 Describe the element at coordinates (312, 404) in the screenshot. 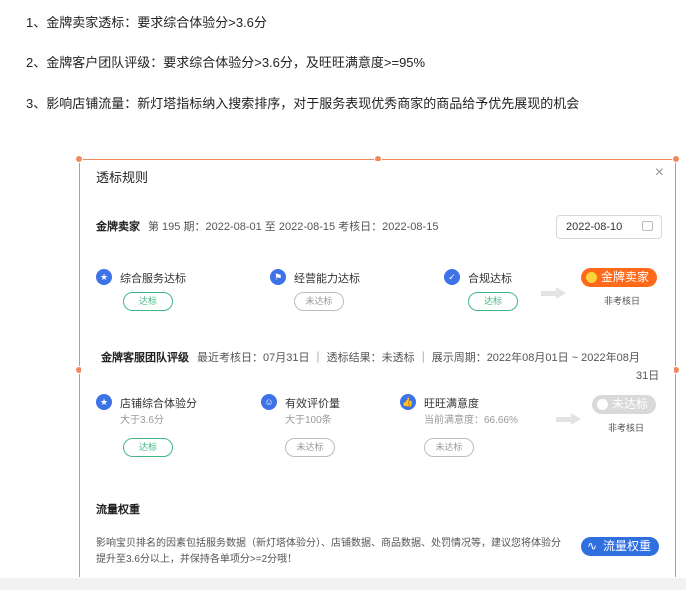

I see `metric-label: 有效评价量` at that location.